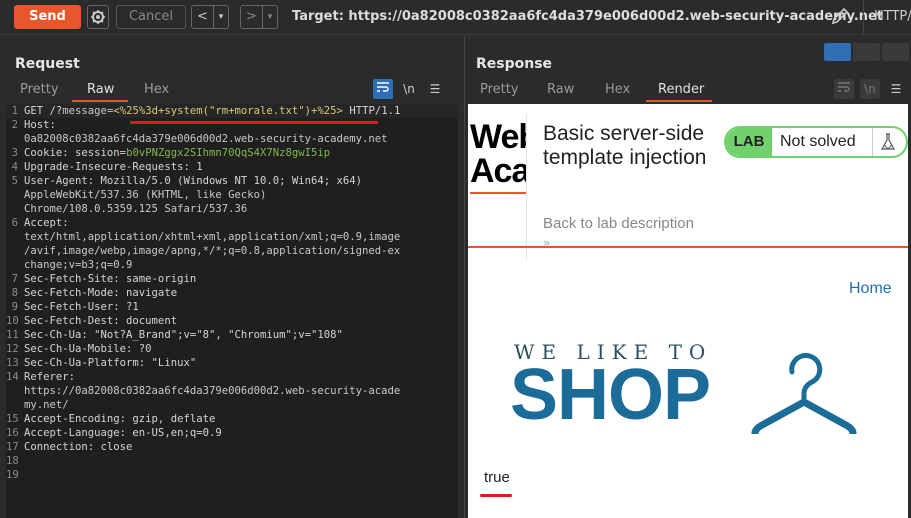 Image resolution: width=911 pixels, height=518 pixels. I want to click on response-tab-hex: Hex, so click(617, 92).